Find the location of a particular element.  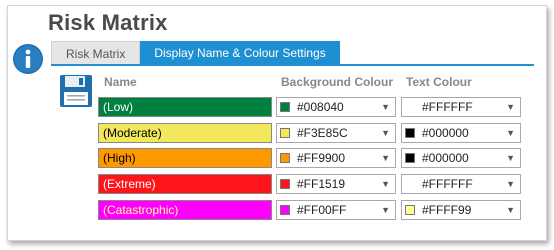

table-row: (Extreme) #FF1519 ▼ #FFFFFF ▼ is located at coordinates (318, 184).